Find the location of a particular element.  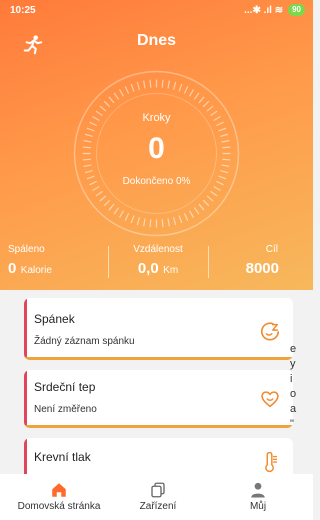

goal-number: 8000 is located at coordinates (262, 268).